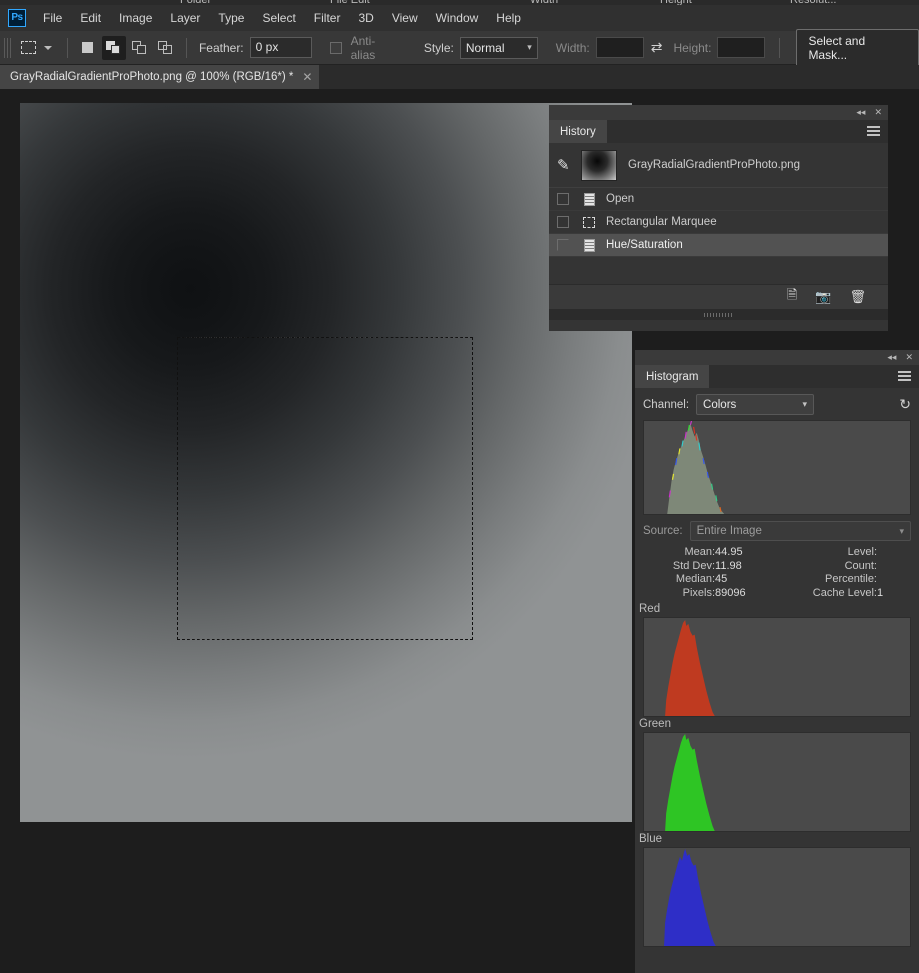  Describe the element at coordinates (231, 18) in the screenshot. I see `menu-item-type: Type` at that location.